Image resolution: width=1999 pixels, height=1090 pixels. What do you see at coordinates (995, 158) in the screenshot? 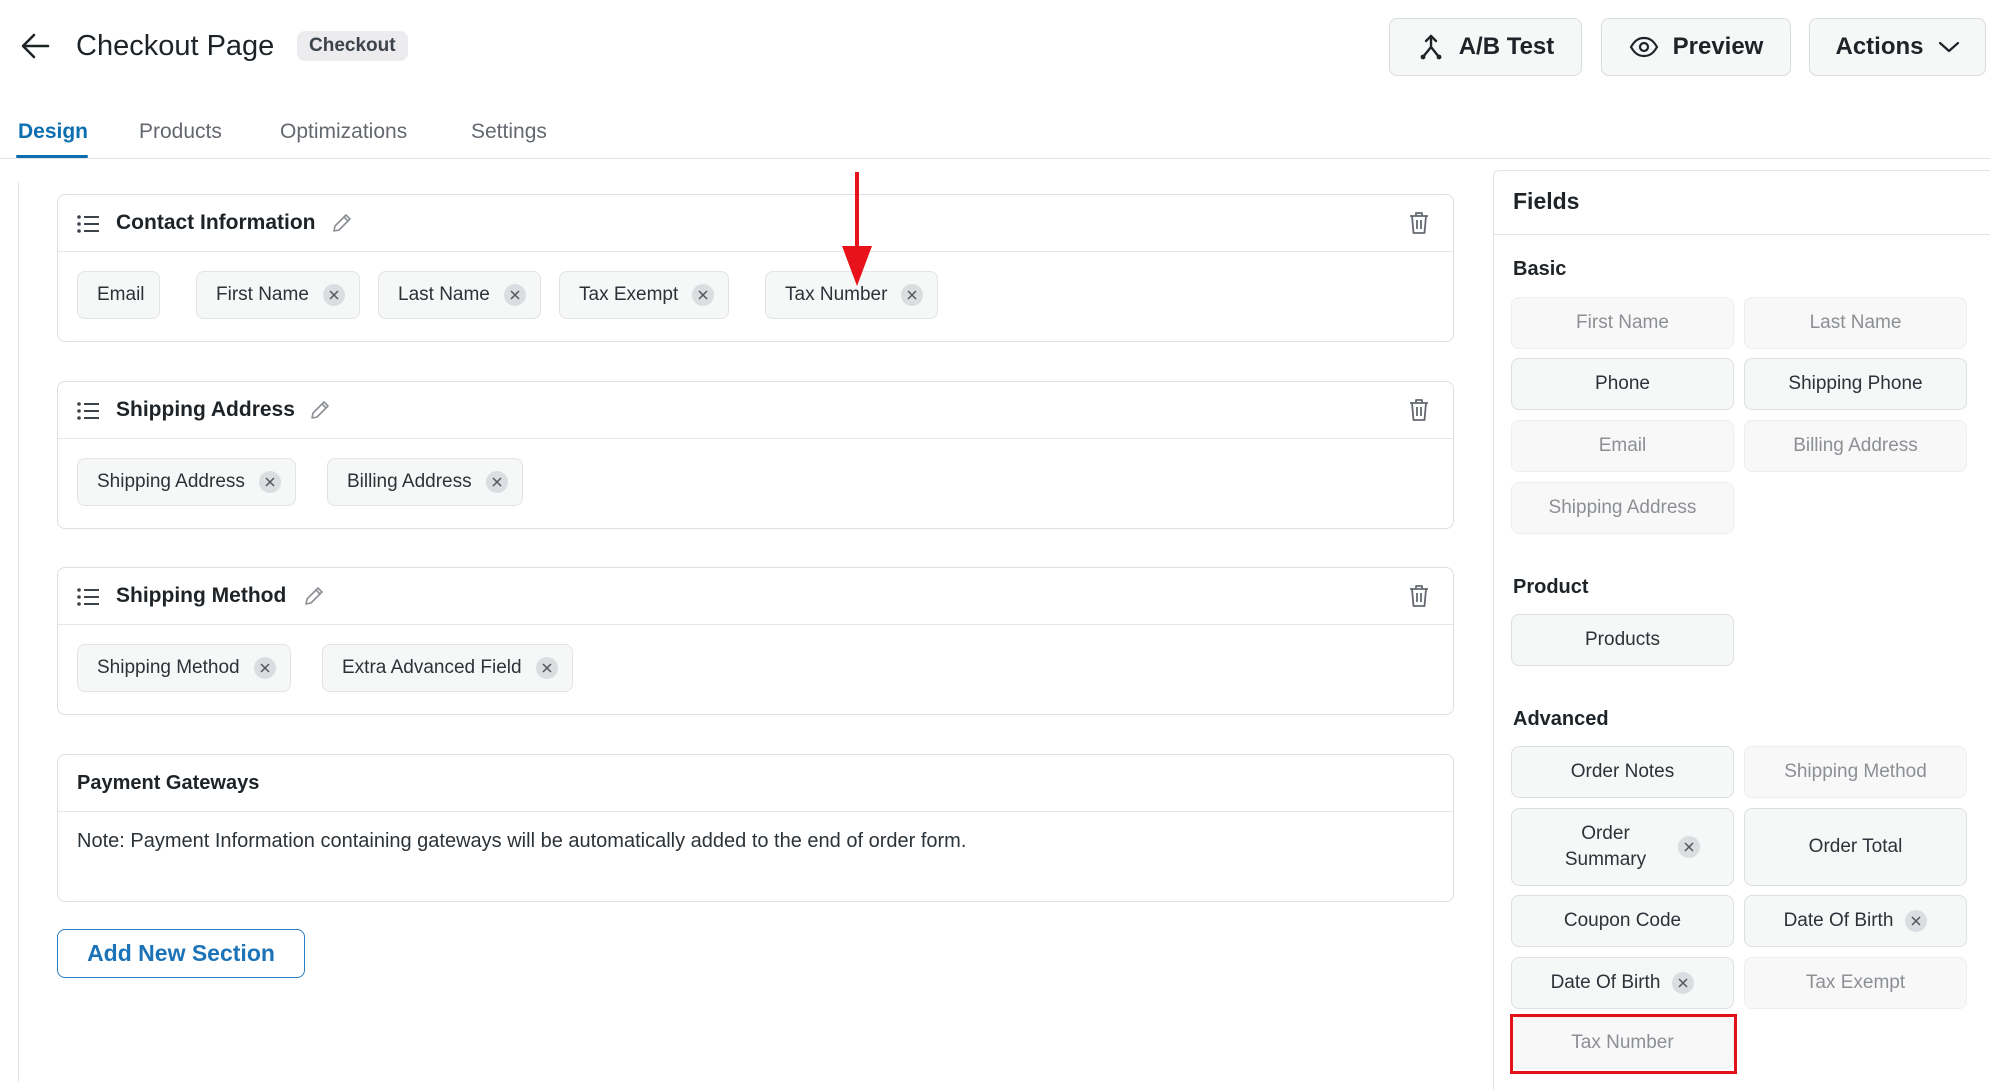
I see `tabs-divider` at bounding box center [995, 158].